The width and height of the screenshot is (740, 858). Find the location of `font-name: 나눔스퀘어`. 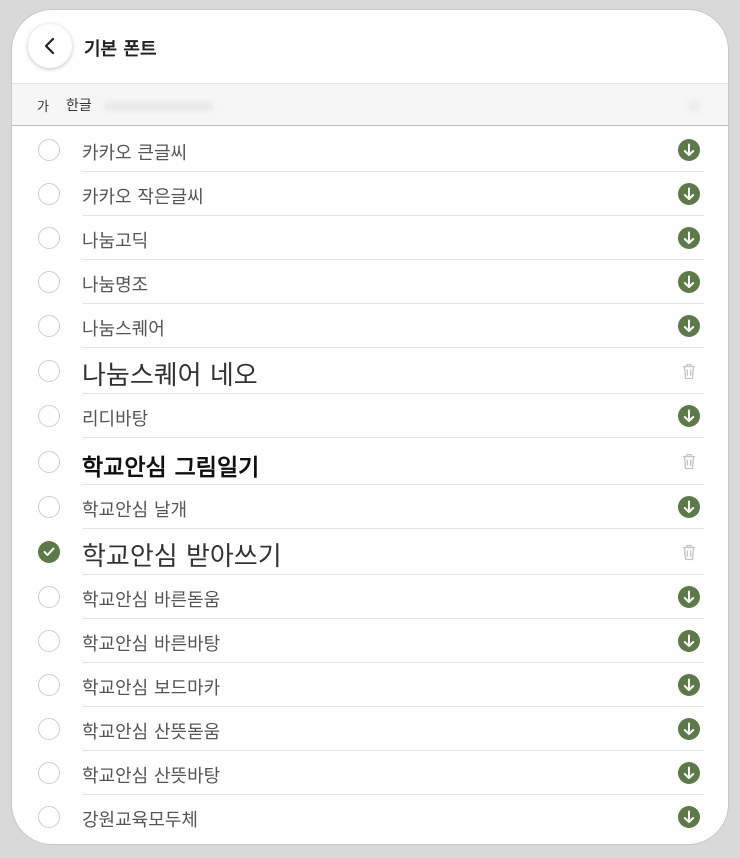

font-name: 나눔스퀘어 is located at coordinates (123, 330).